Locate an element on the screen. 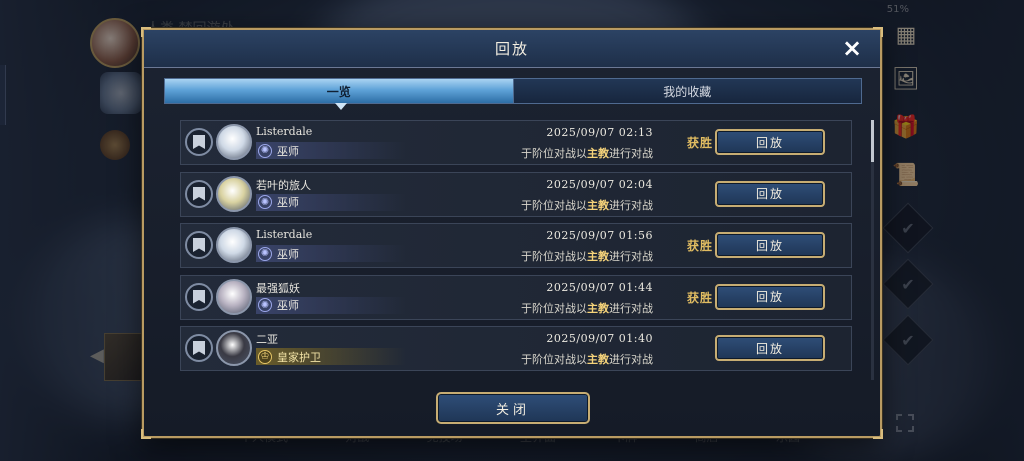 The height and width of the screenshot is (461, 1024). tab-overview: 一览 is located at coordinates (339, 91).